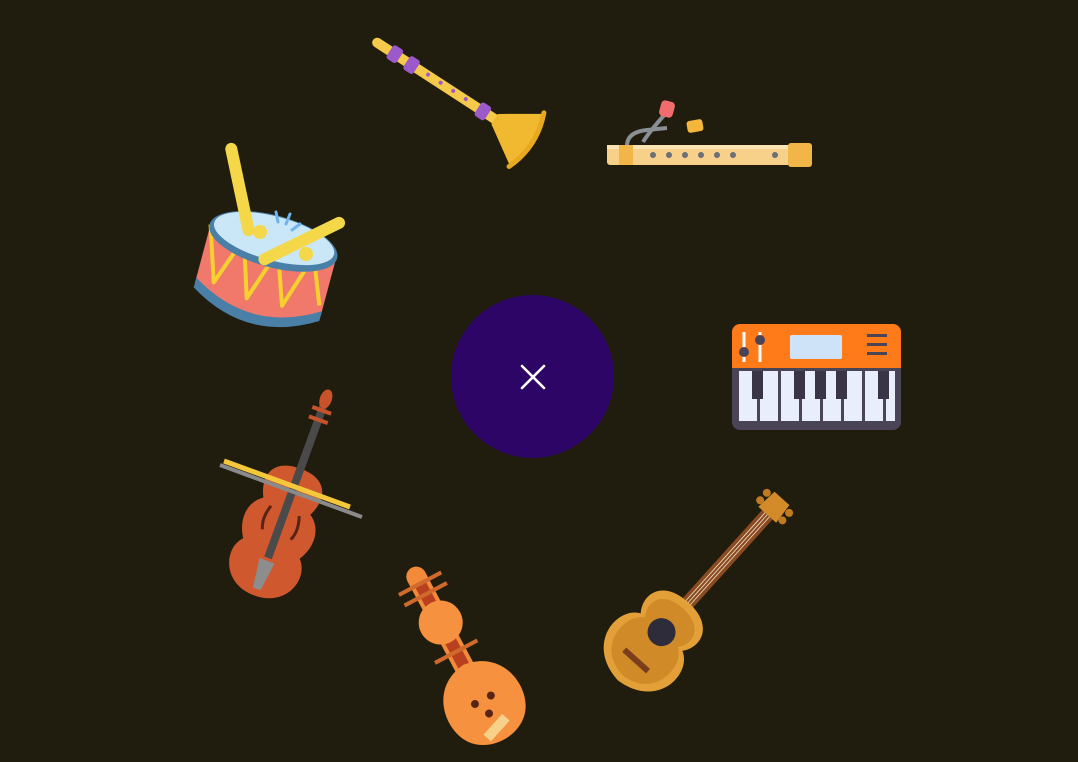 The image size is (1078, 762). Describe the element at coordinates (269, 235) in the screenshot. I see `drum-icon` at that location.